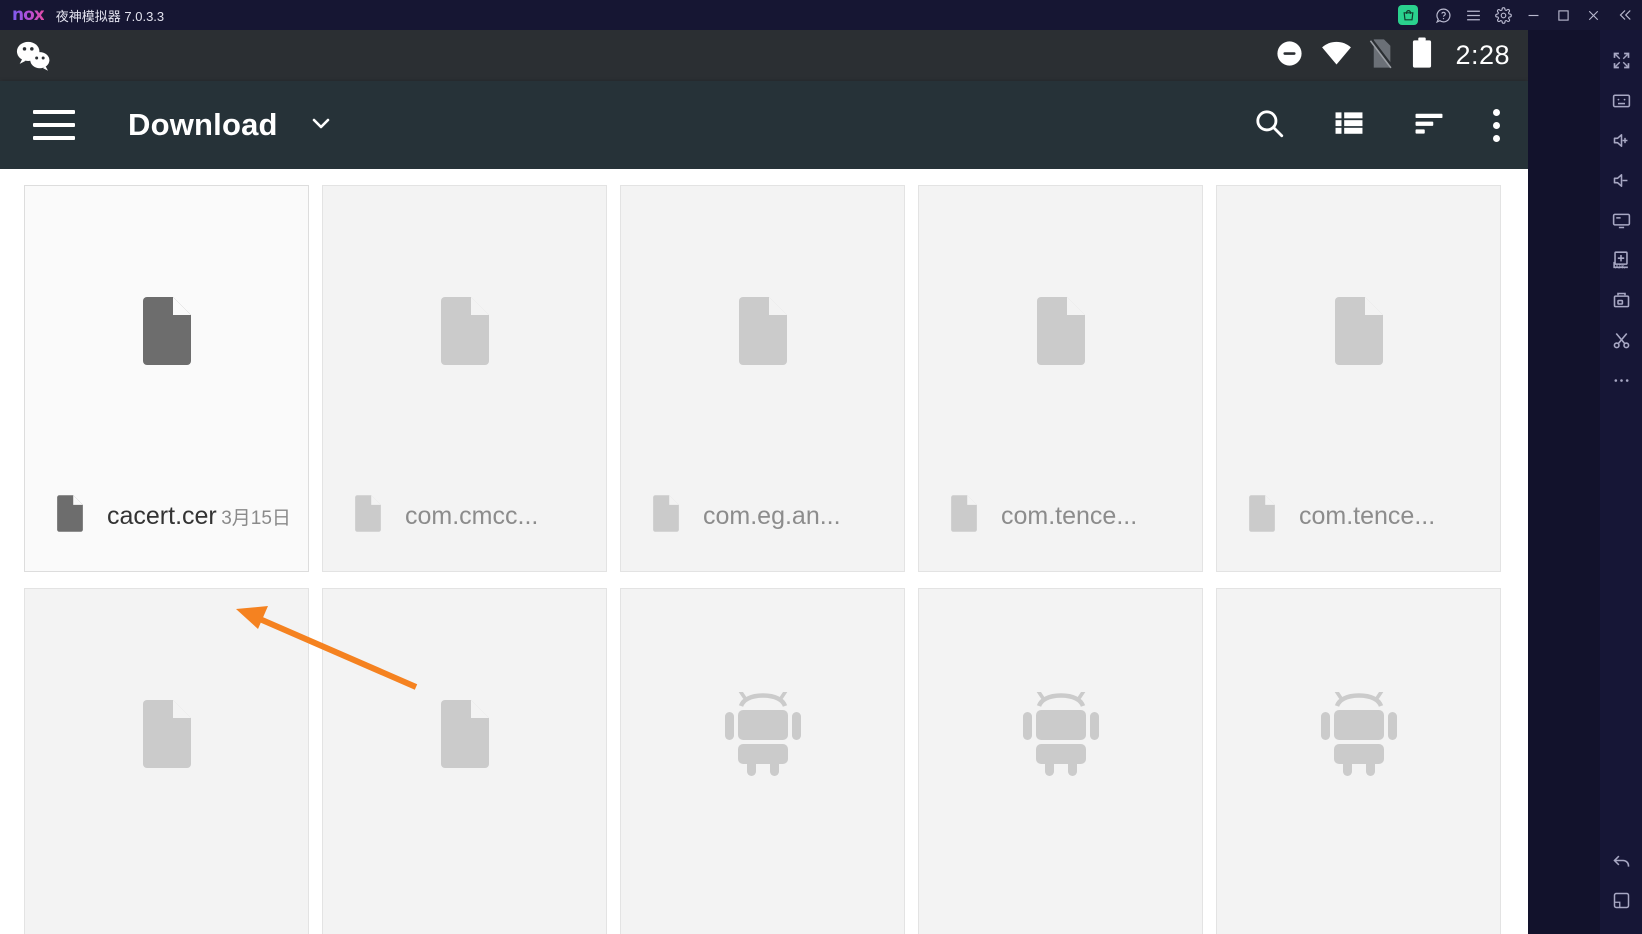 Image resolution: width=1642 pixels, height=934 pixels. Describe the element at coordinates (1621, 860) in the screenshot. I see `back-icon` at that location.